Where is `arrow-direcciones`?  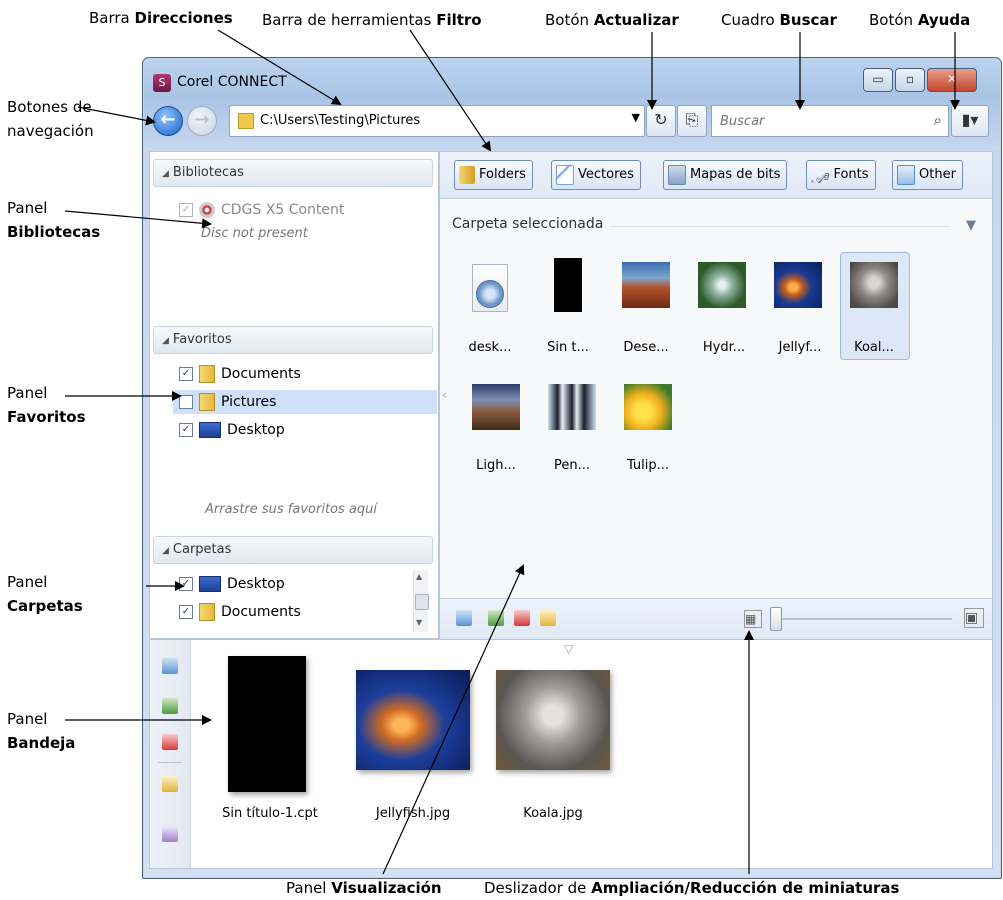 arrow-direcciones is located at coordinates (279, 67).